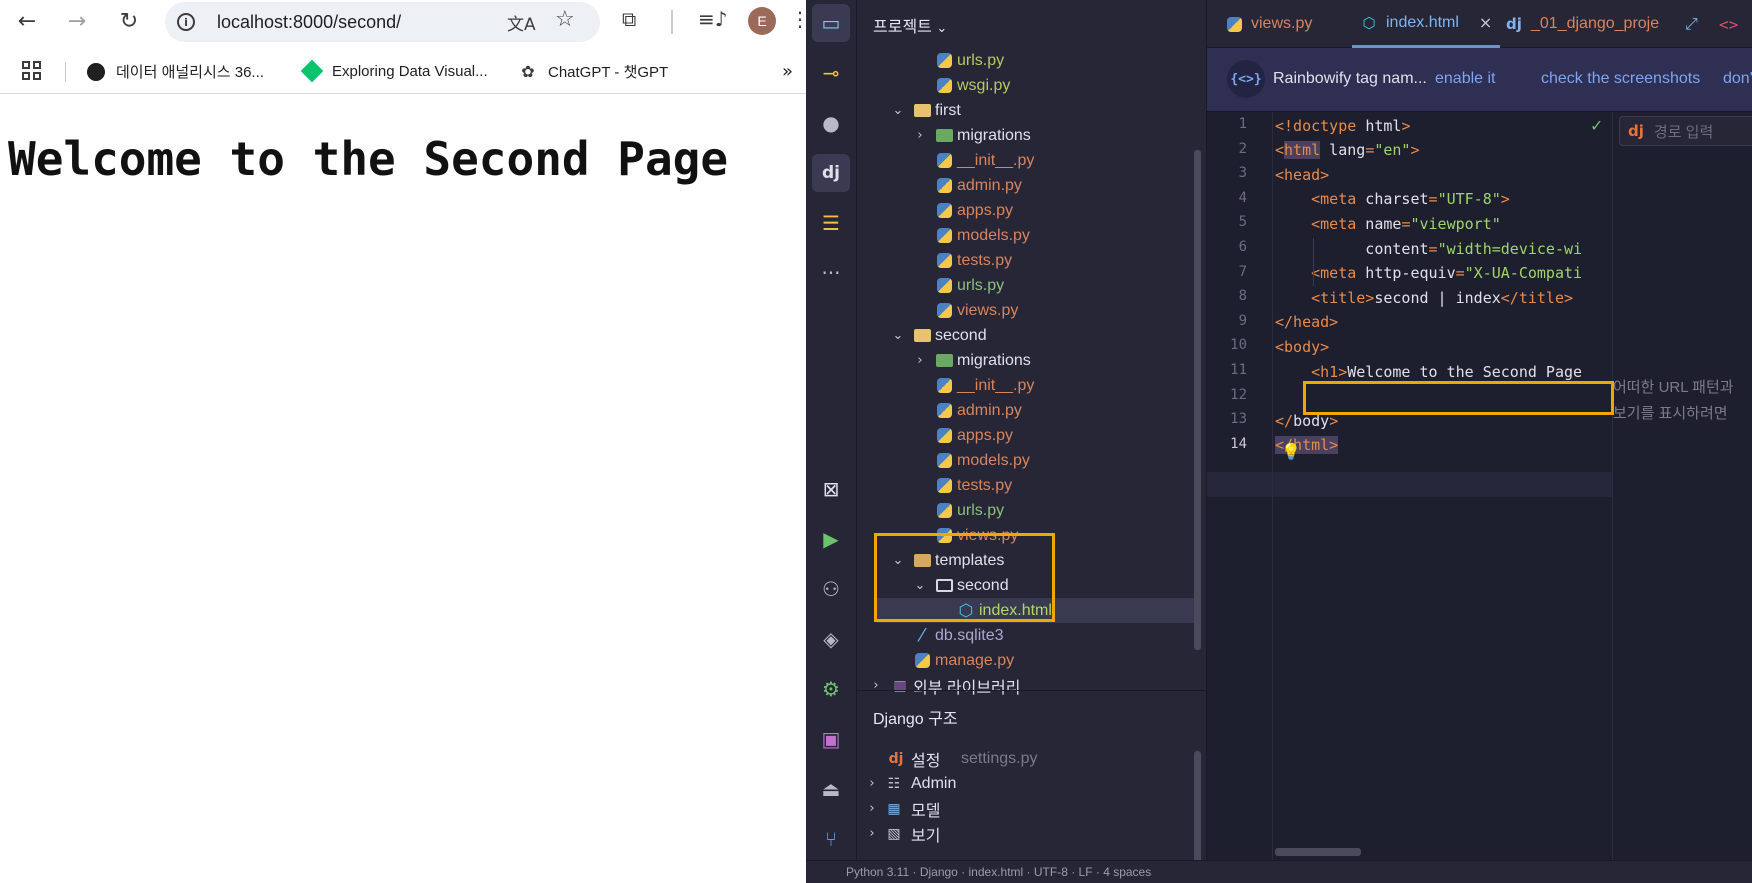  Describe the element at coordinates (1313, 262) in the screenshot. I see `indent-guide` at that location.